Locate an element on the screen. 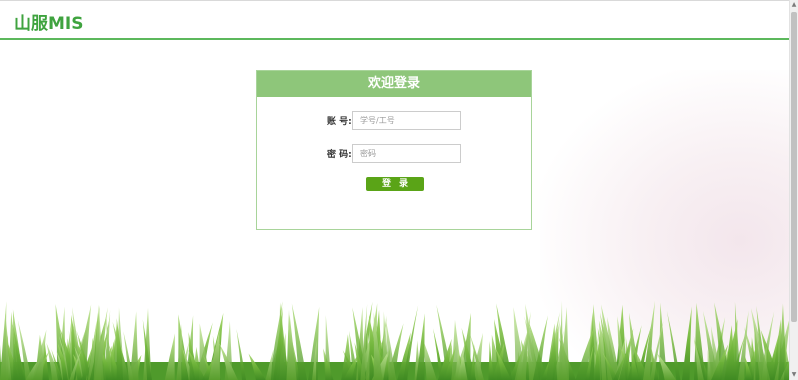 The width and height of the screenshot is (798, 380). triangle-down-icon: ▼ is located at coordinates (794, 375).